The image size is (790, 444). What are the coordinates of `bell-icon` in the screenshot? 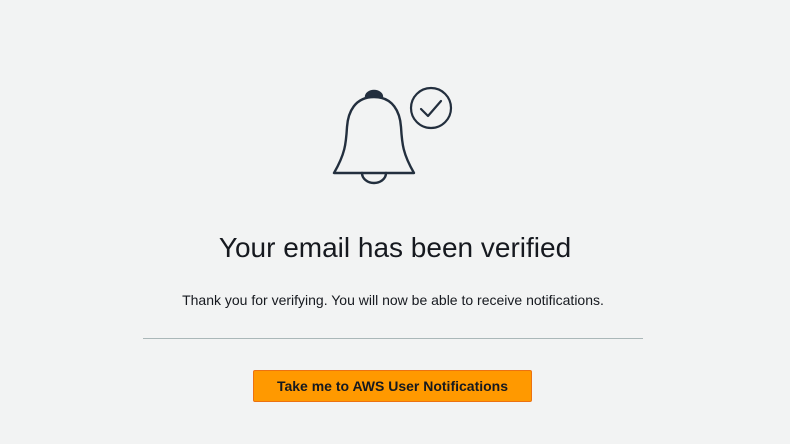 It's located at (374, 137).